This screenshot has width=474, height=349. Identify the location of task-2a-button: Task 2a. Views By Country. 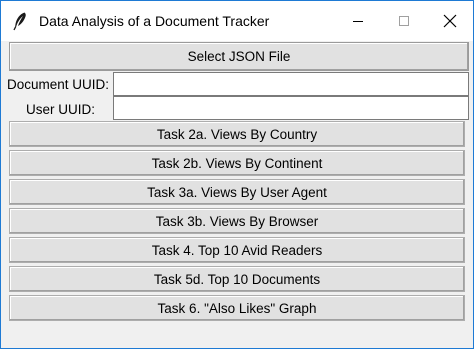
(237, 134).